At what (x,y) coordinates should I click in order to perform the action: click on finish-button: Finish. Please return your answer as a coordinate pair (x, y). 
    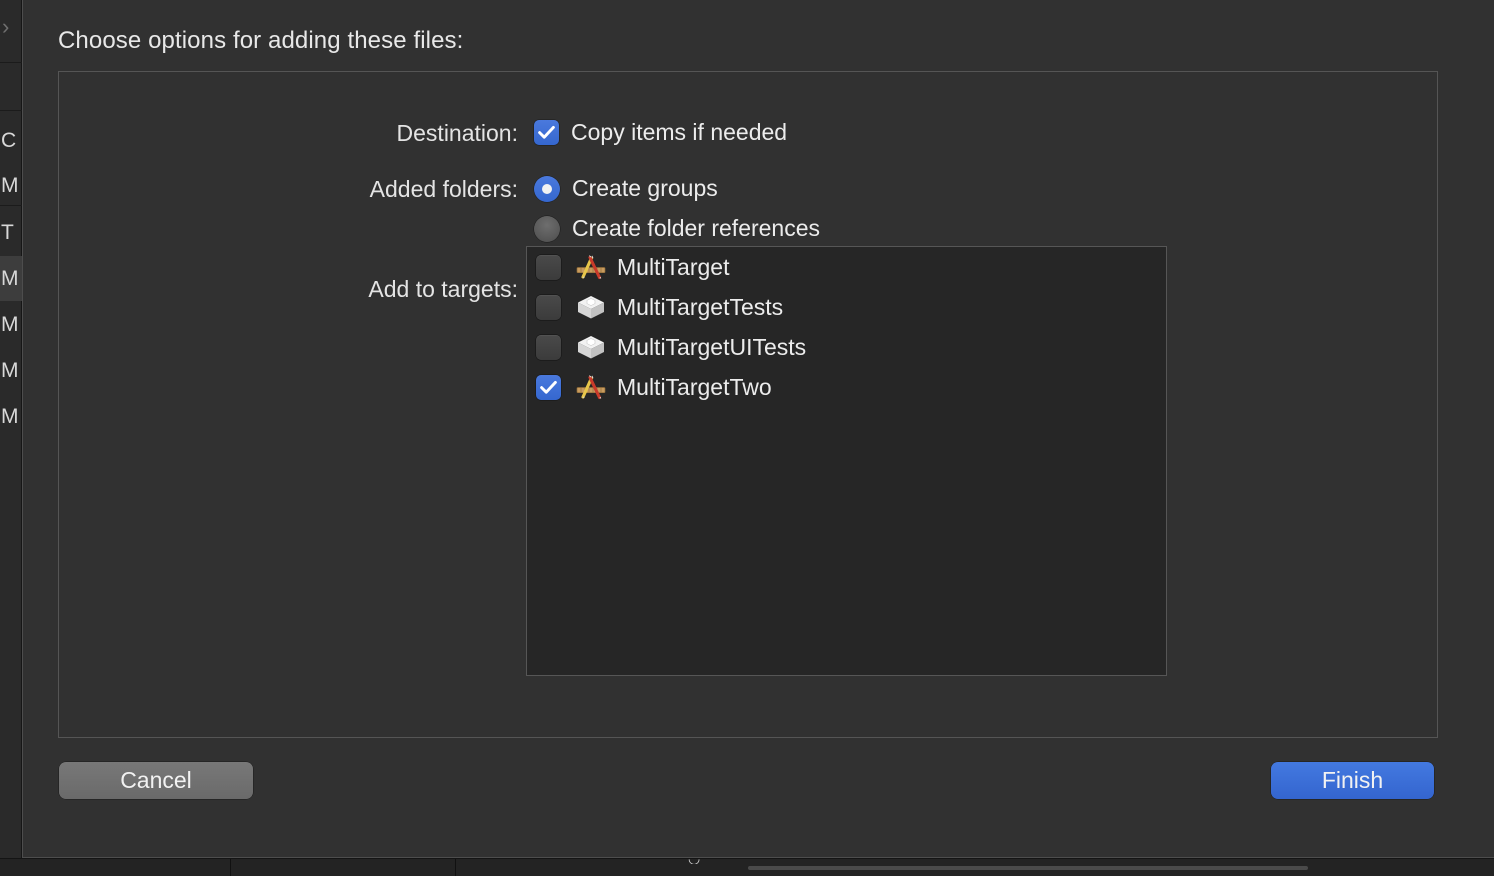
    Looking at the image, I should click on (1352, 780).